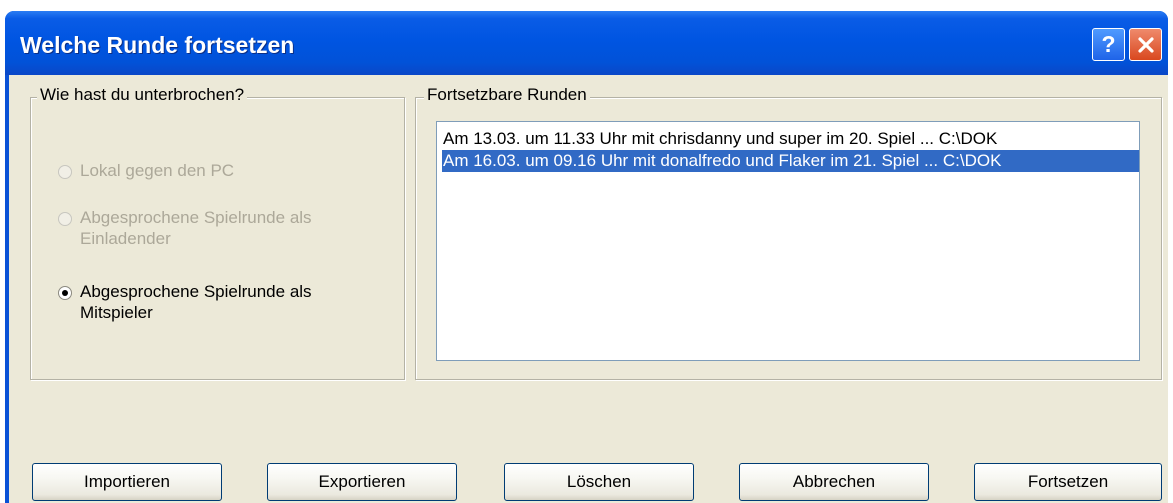 The image size is (1173, 503). Describe the element at coordinates (1068, 482) in the screenshot. I see `continue-button: Fortsetzen` at that location.